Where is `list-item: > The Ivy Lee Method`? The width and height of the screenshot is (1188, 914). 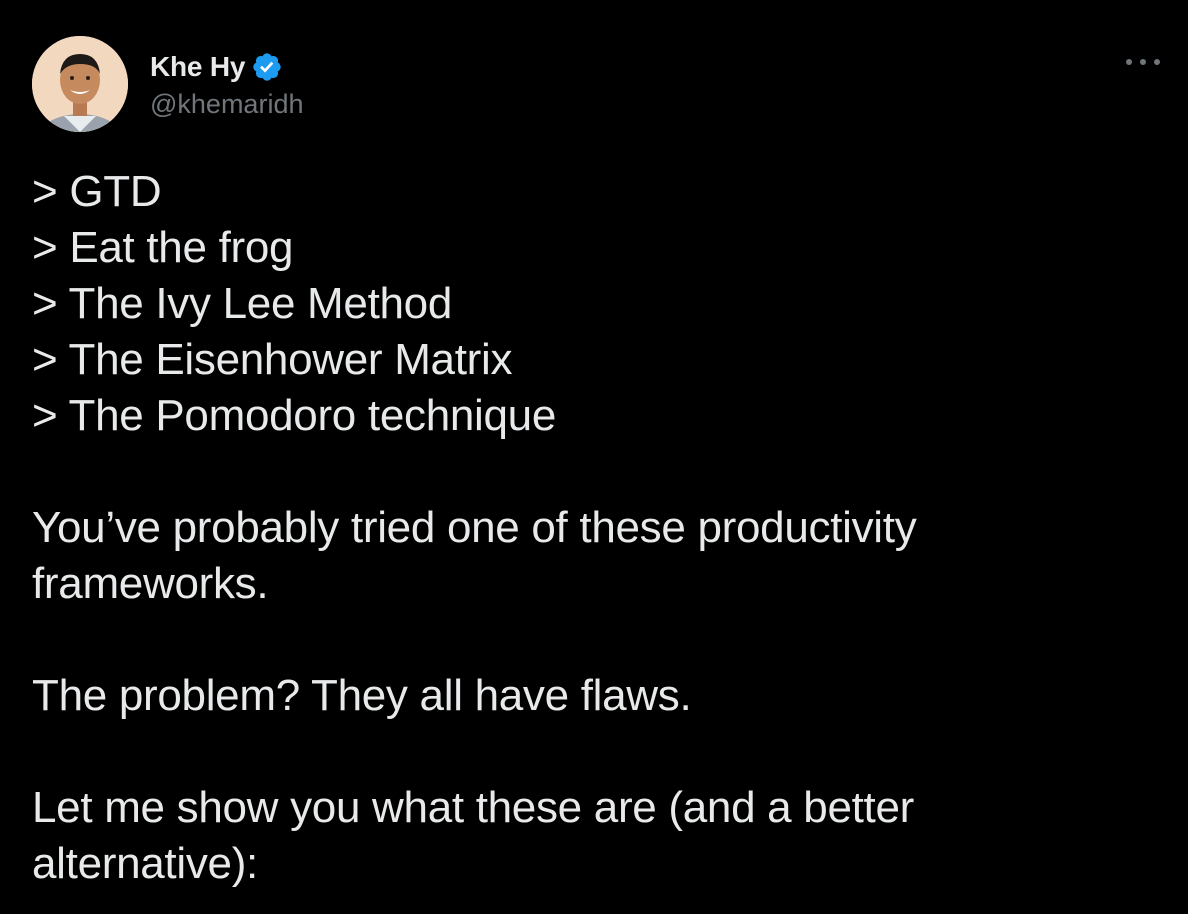 list-item: > The Ivy Lee Method is located at coordinates (242, 303).